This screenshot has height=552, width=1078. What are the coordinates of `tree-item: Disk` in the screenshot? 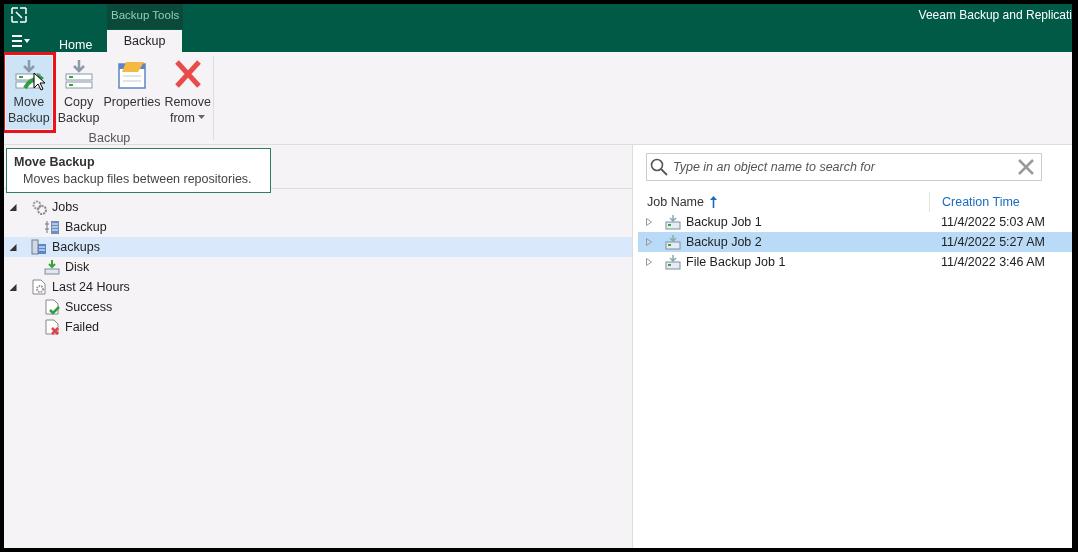 It's located at (77, 267).